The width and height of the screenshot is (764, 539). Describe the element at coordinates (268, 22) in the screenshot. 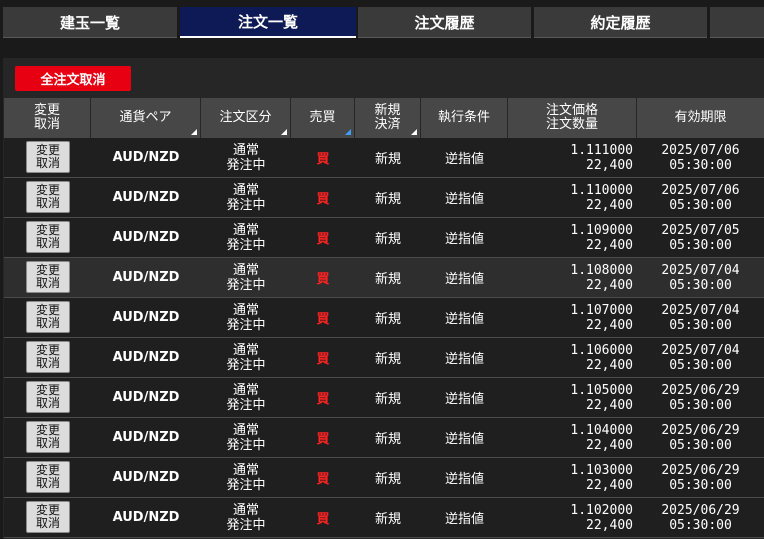

I see `tab-orders: 注文一覧` at that location.